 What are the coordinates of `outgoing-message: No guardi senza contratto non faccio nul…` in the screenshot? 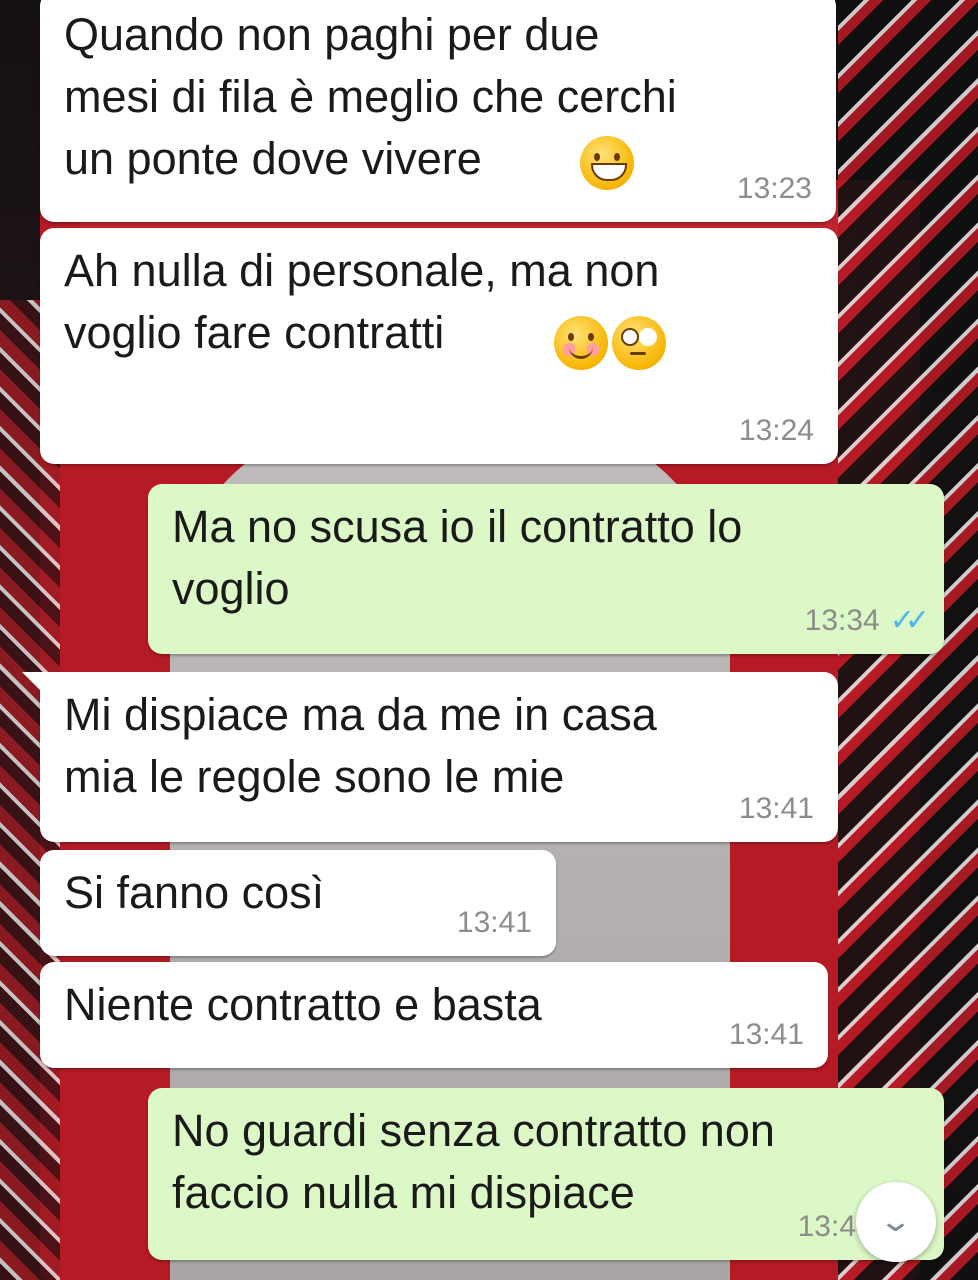 It's located at (546, 1174).